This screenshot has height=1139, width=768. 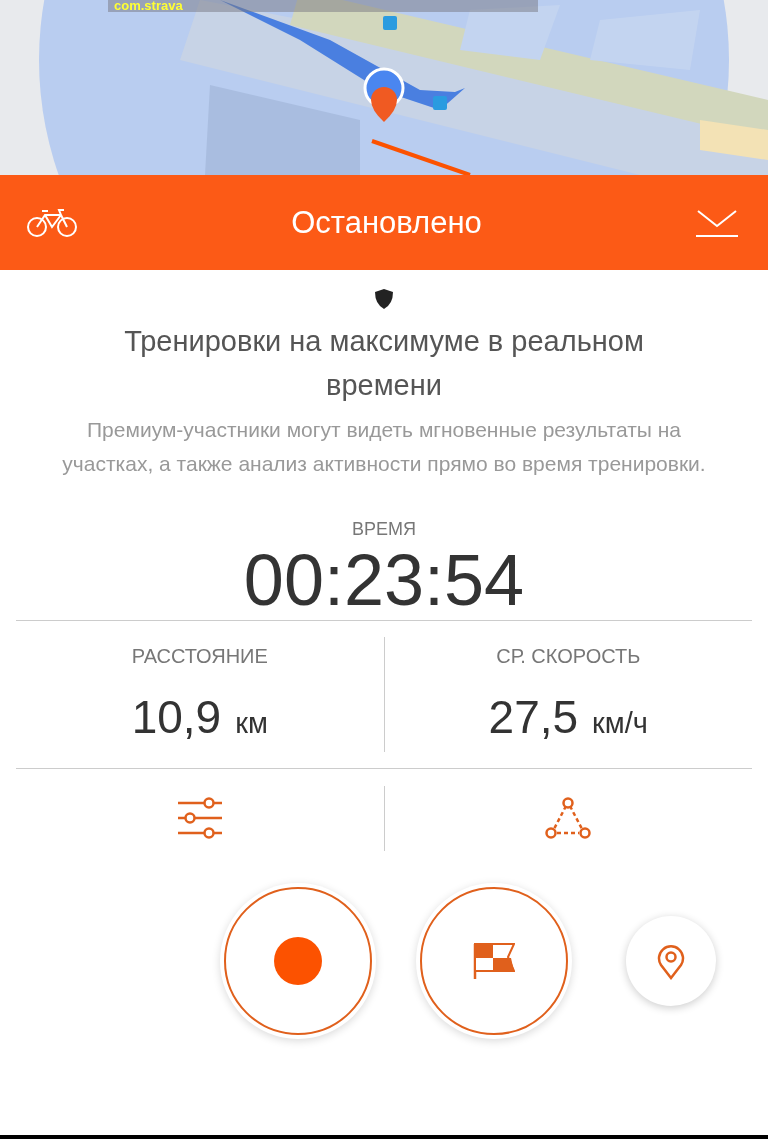 I want to click on time-value: 00:23:54, so click(x=384, y=580).